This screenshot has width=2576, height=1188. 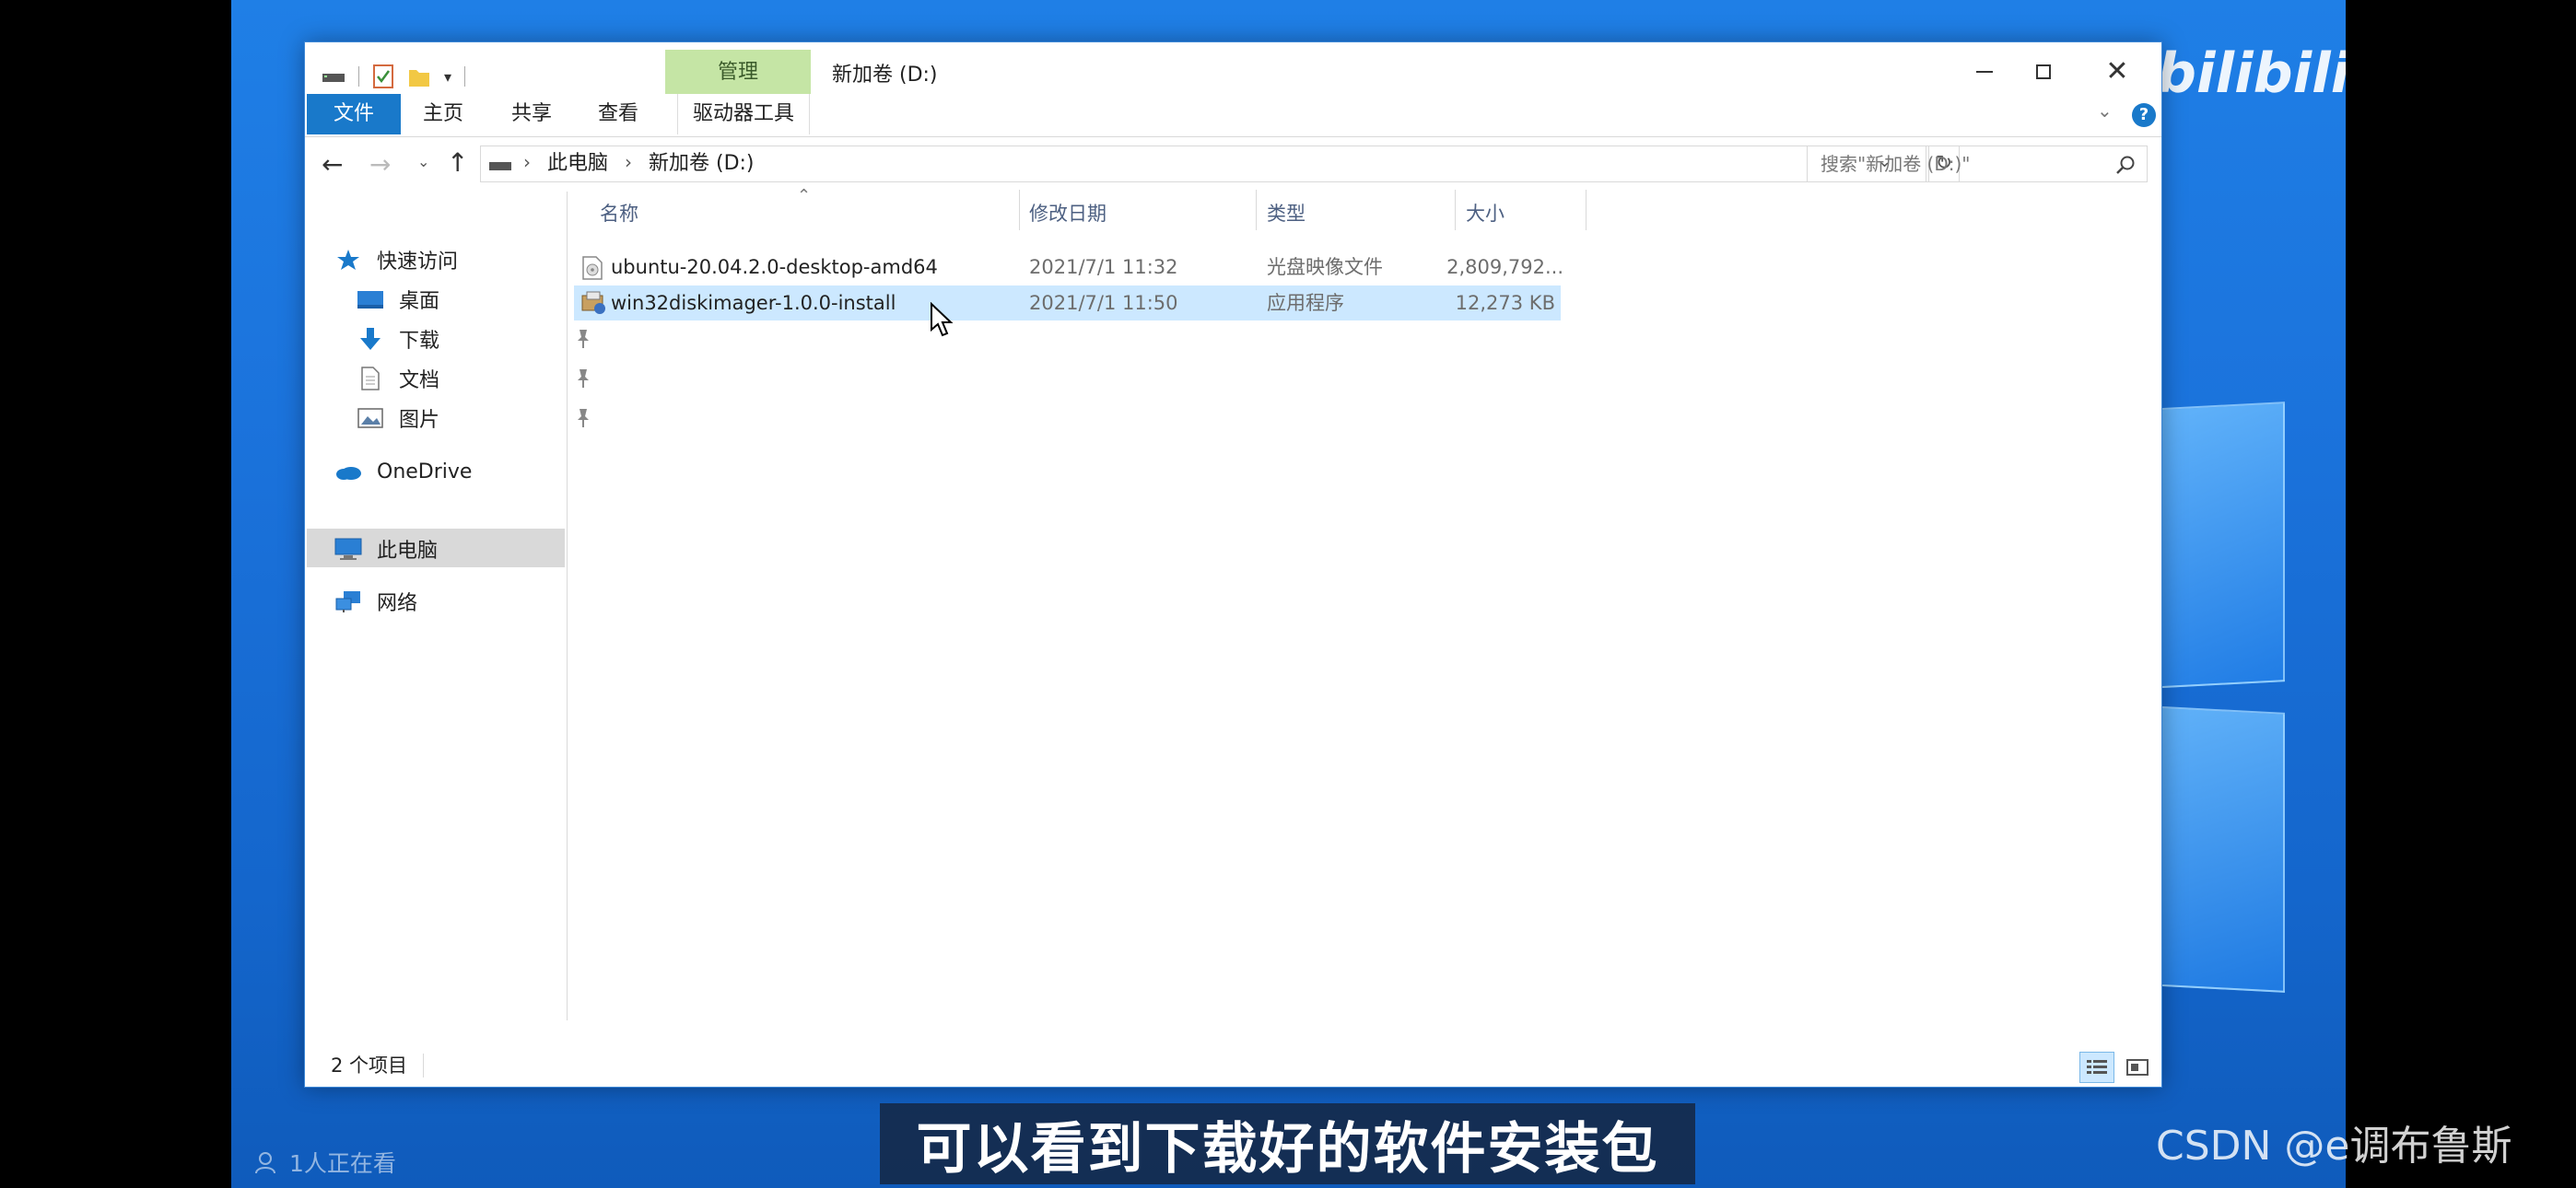 What do you see at coordinates (1068, 213) in the screenshot?
I see `column-date: 修改日期` at bounding box center [1068, 213].